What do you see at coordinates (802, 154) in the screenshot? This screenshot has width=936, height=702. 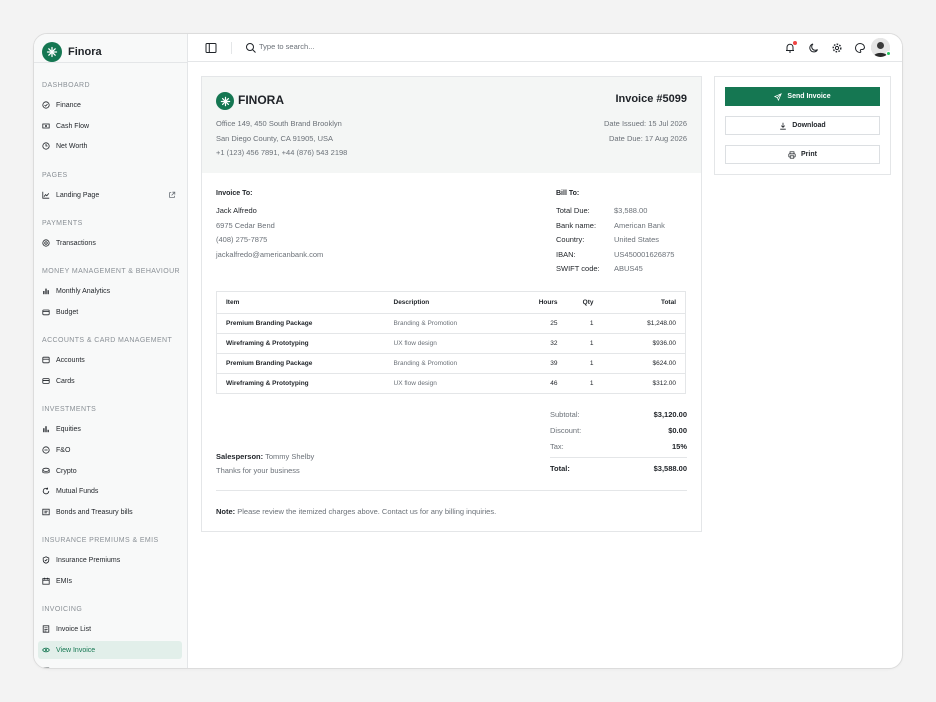 I see `print-button: Print` at bounding box center [802, 154].